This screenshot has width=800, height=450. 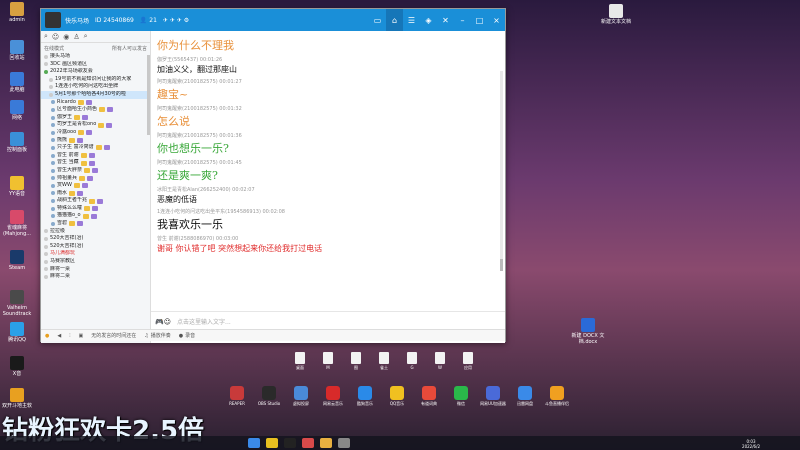 What do you see at coordinates (17, 332) in the screenshot?
I see `desktop-icon: 腾讯QQ` at bounding box center [17, 332].